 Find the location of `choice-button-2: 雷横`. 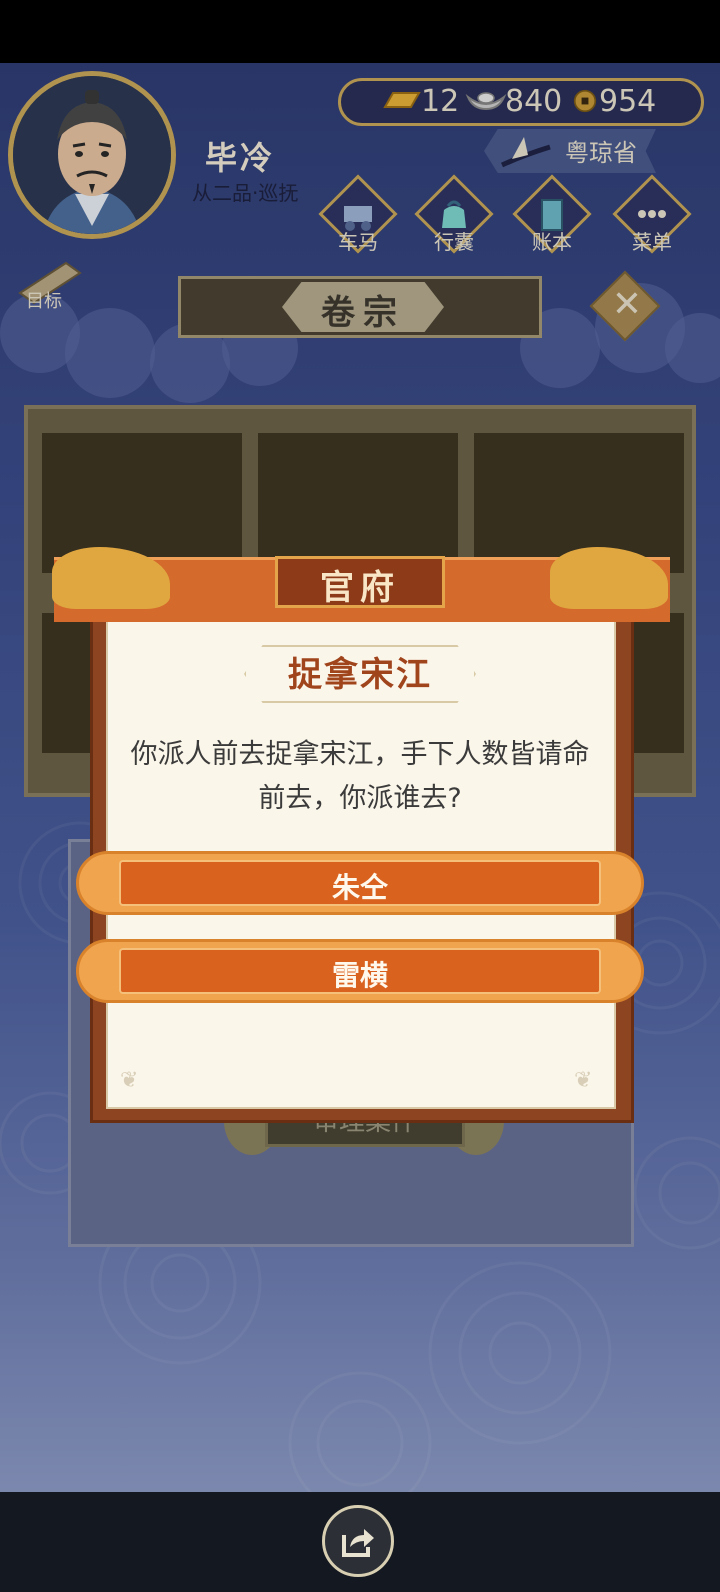

choice-button-2: 雷横 is located at coordinates (360, 971).